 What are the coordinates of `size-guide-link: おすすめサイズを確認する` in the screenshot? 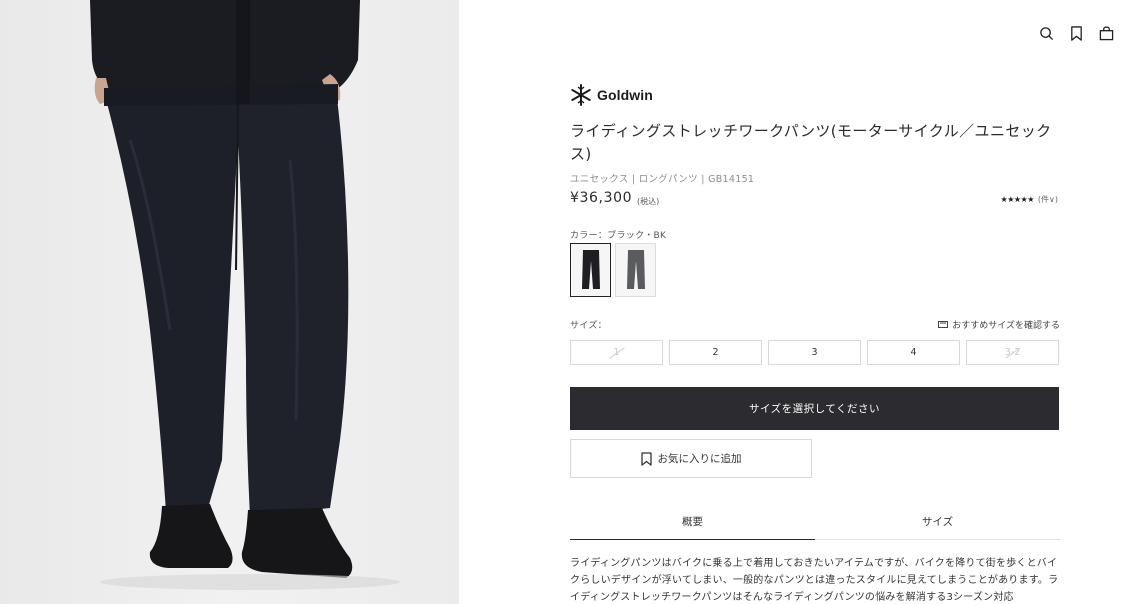 It's located at (999, 324).